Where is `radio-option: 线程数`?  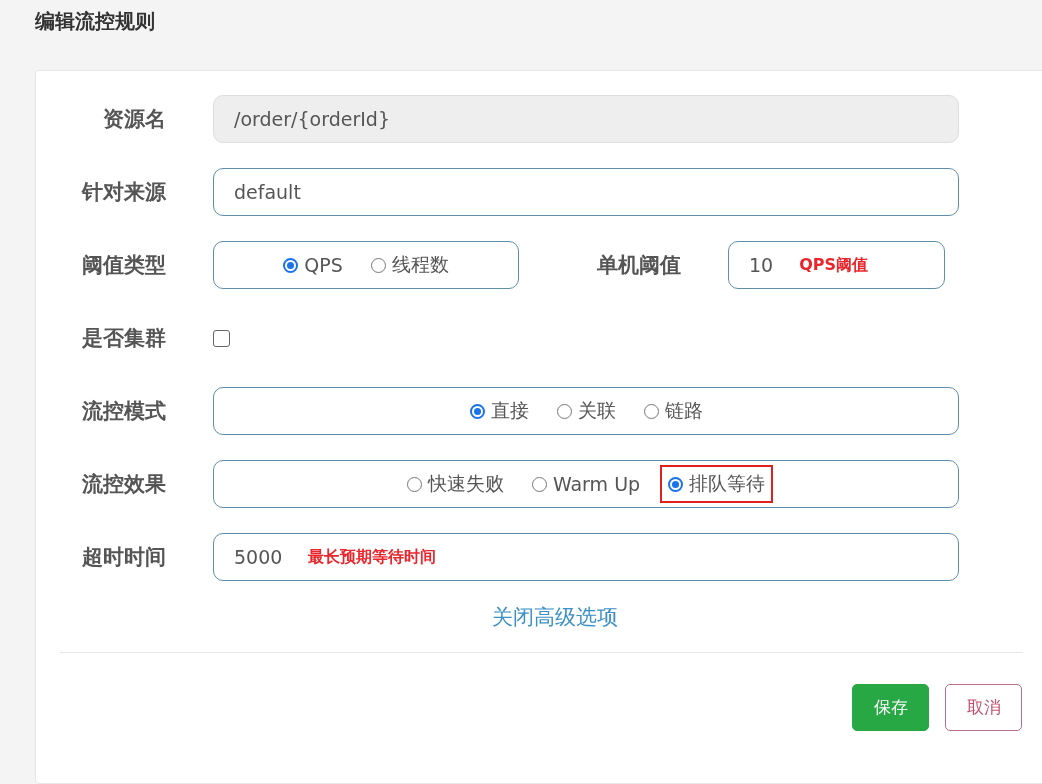 radio-option: 线程数 is located at coordinates (409, 265).